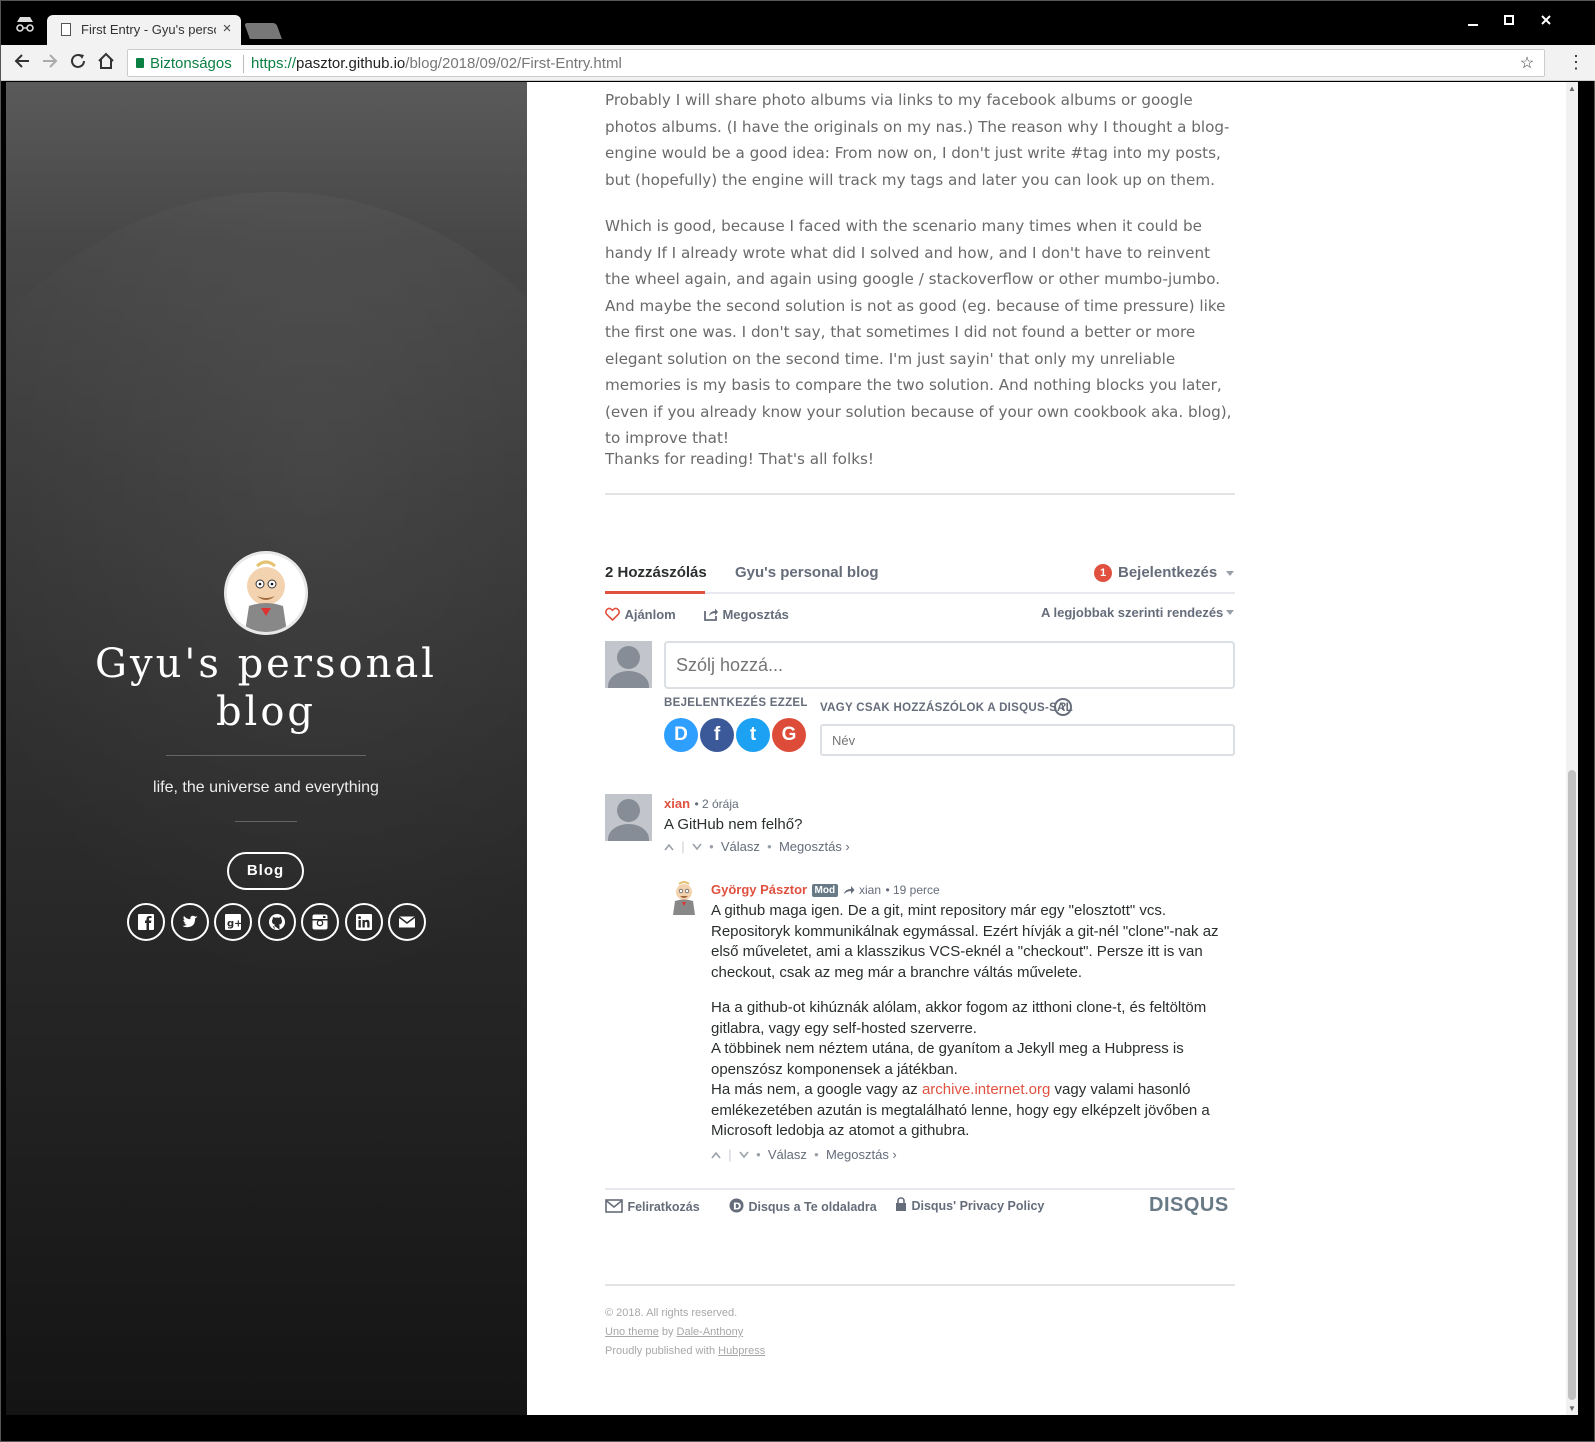 The height and width of the screenshot is (1442, 1595). I want to click on facebook-login-icon: f, so click(717, 735).